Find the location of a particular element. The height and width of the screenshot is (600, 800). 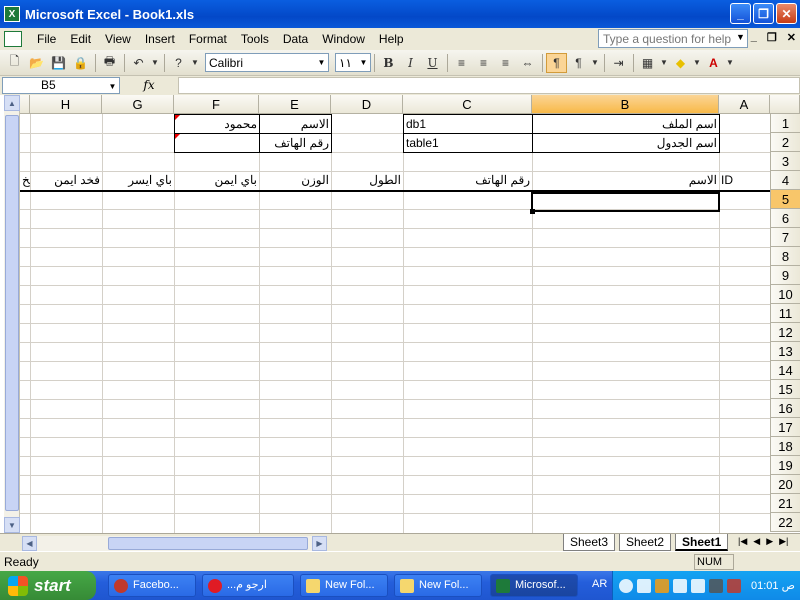

cell-e4: الوزن is located at coordinates (295, 180).